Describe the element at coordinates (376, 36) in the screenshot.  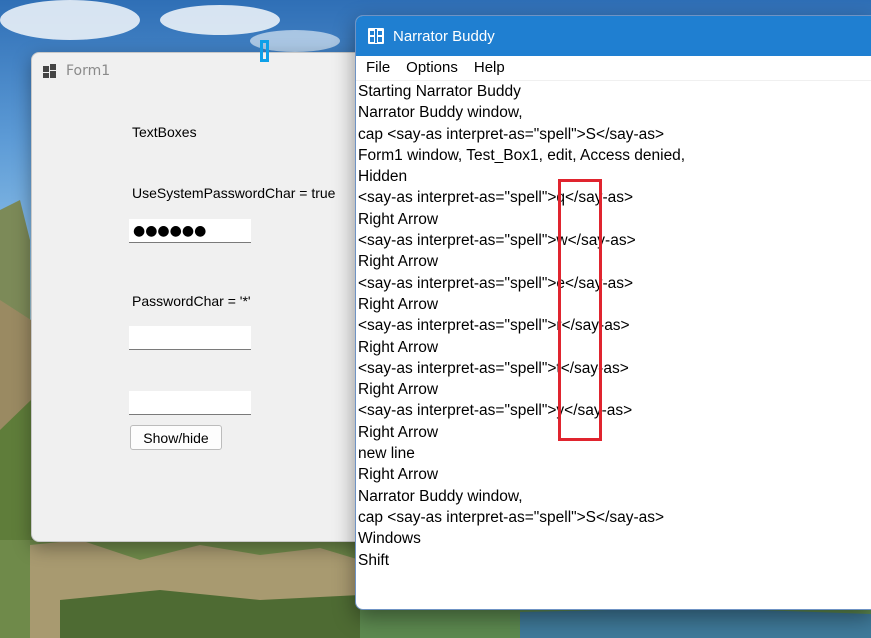
I see `narrator-buddy-app-icon` at that location.